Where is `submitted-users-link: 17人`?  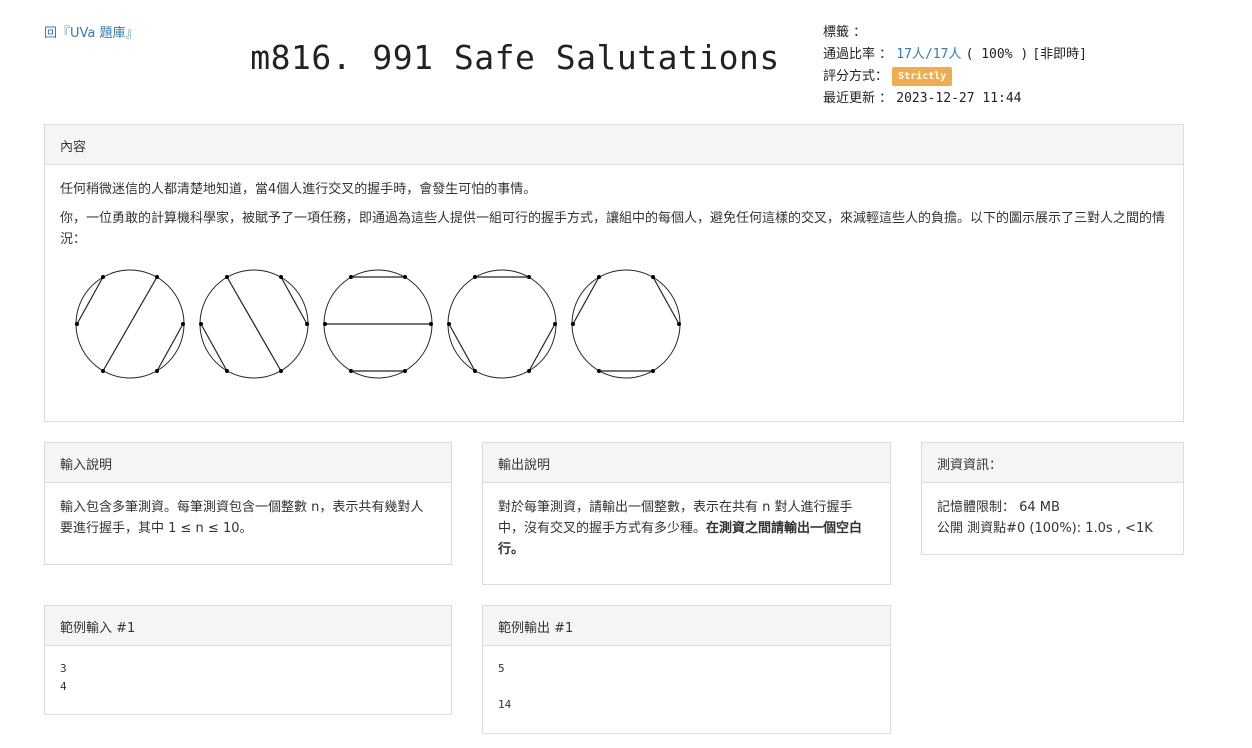 submitted-users-link: 17人 is located at coordinates (947, 54).